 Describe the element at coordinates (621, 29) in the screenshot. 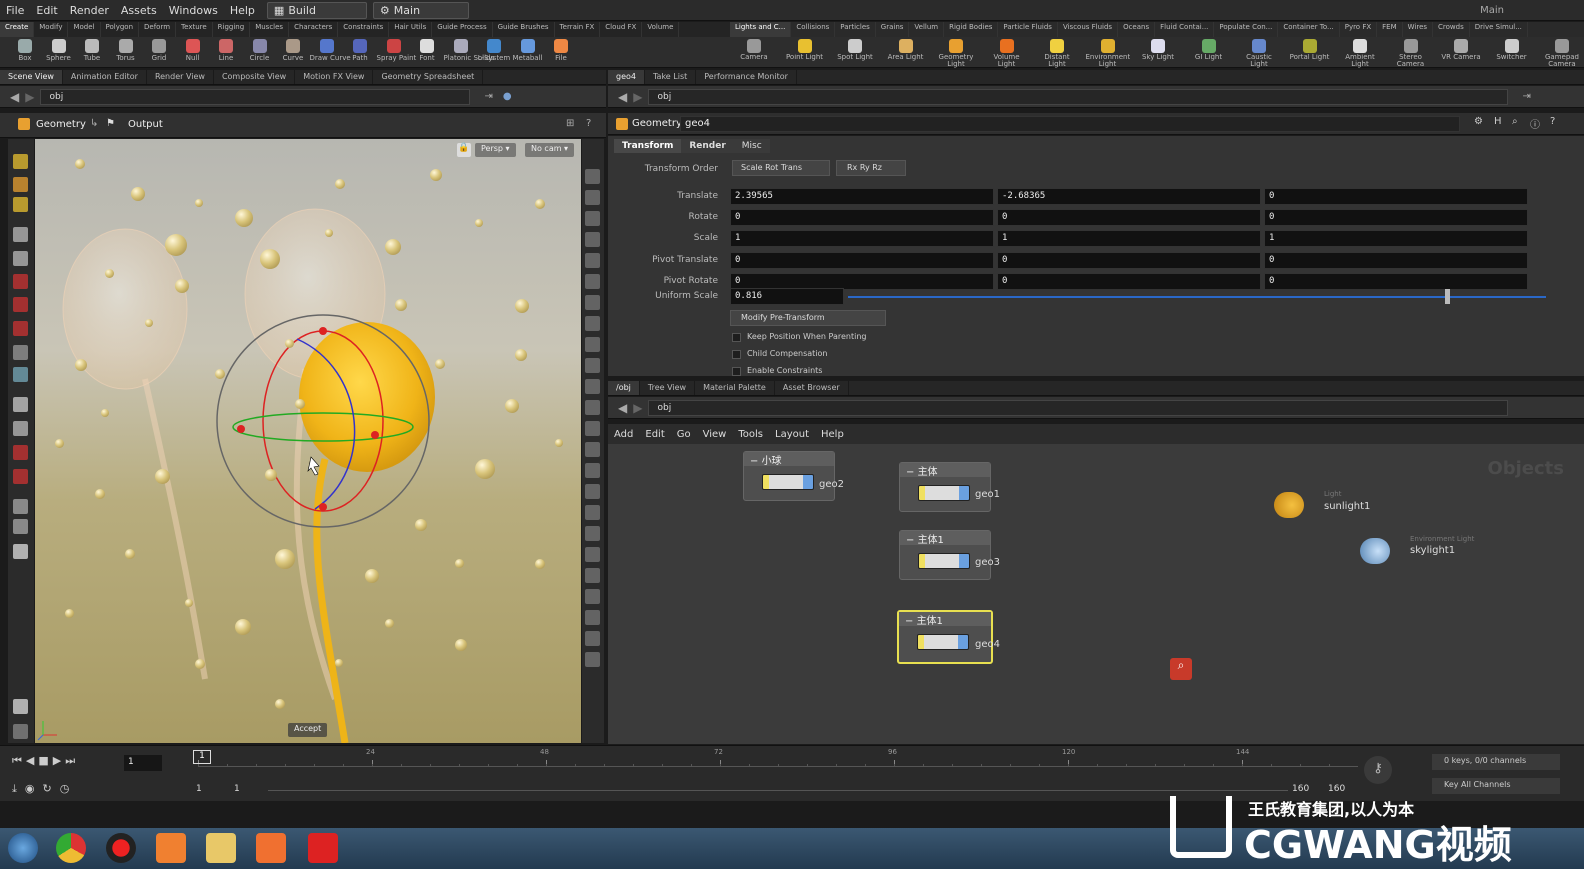

I see `shelf-tab: Cloud FX` at that location.